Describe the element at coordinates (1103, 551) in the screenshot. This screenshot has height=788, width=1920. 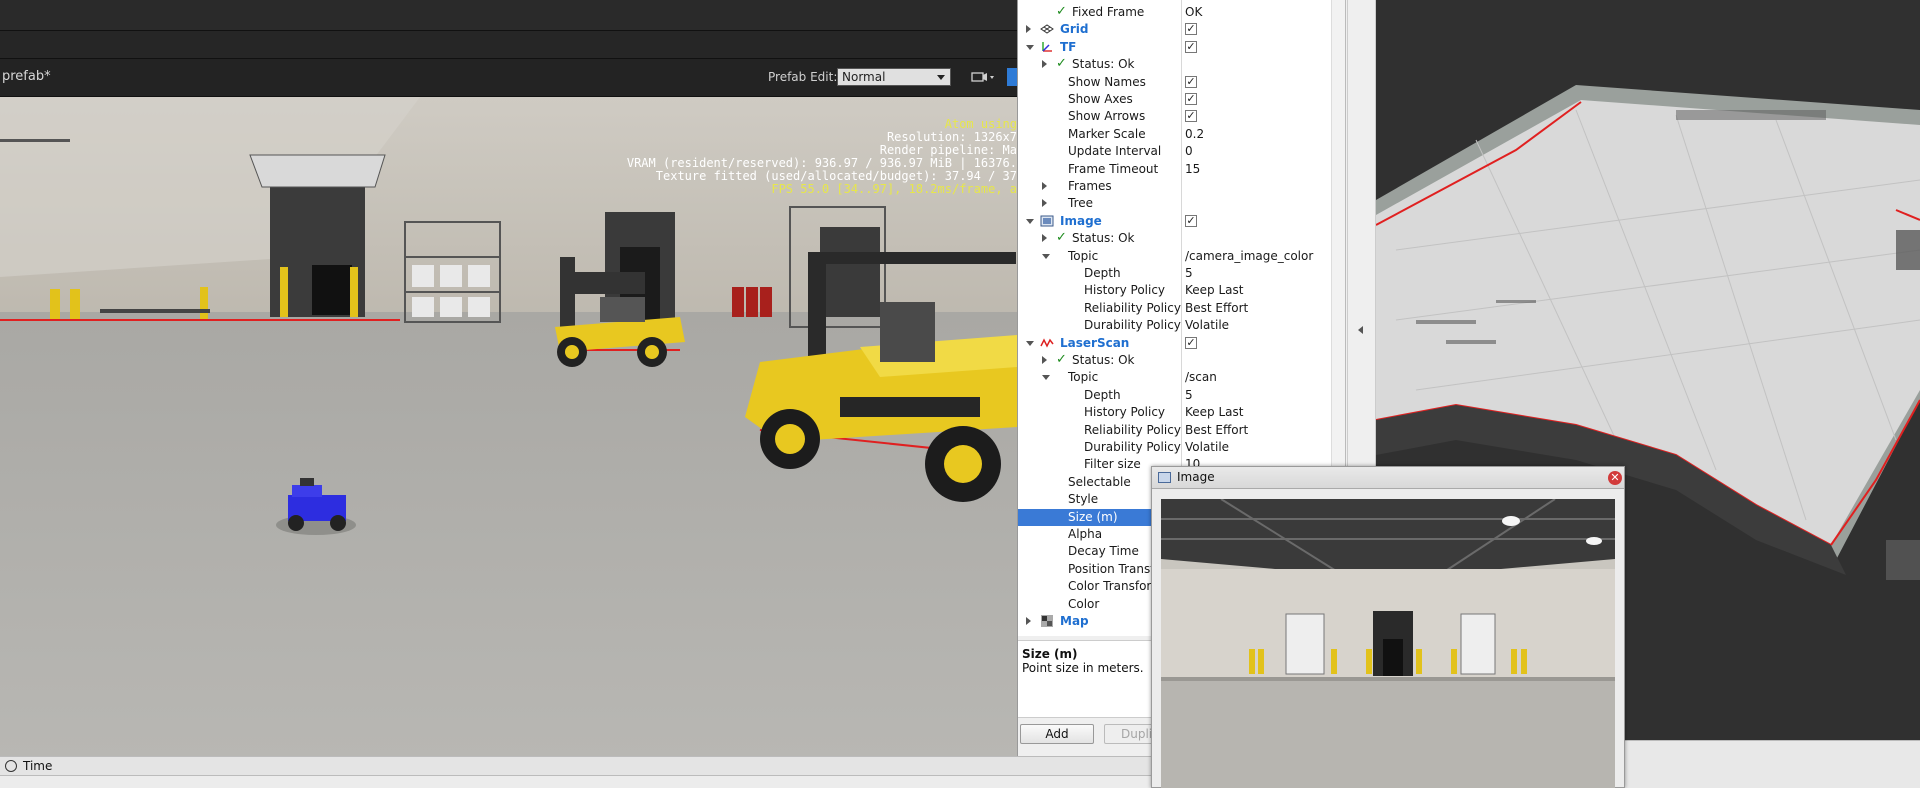
I see `tree-row-label: Decay Time` at that location.